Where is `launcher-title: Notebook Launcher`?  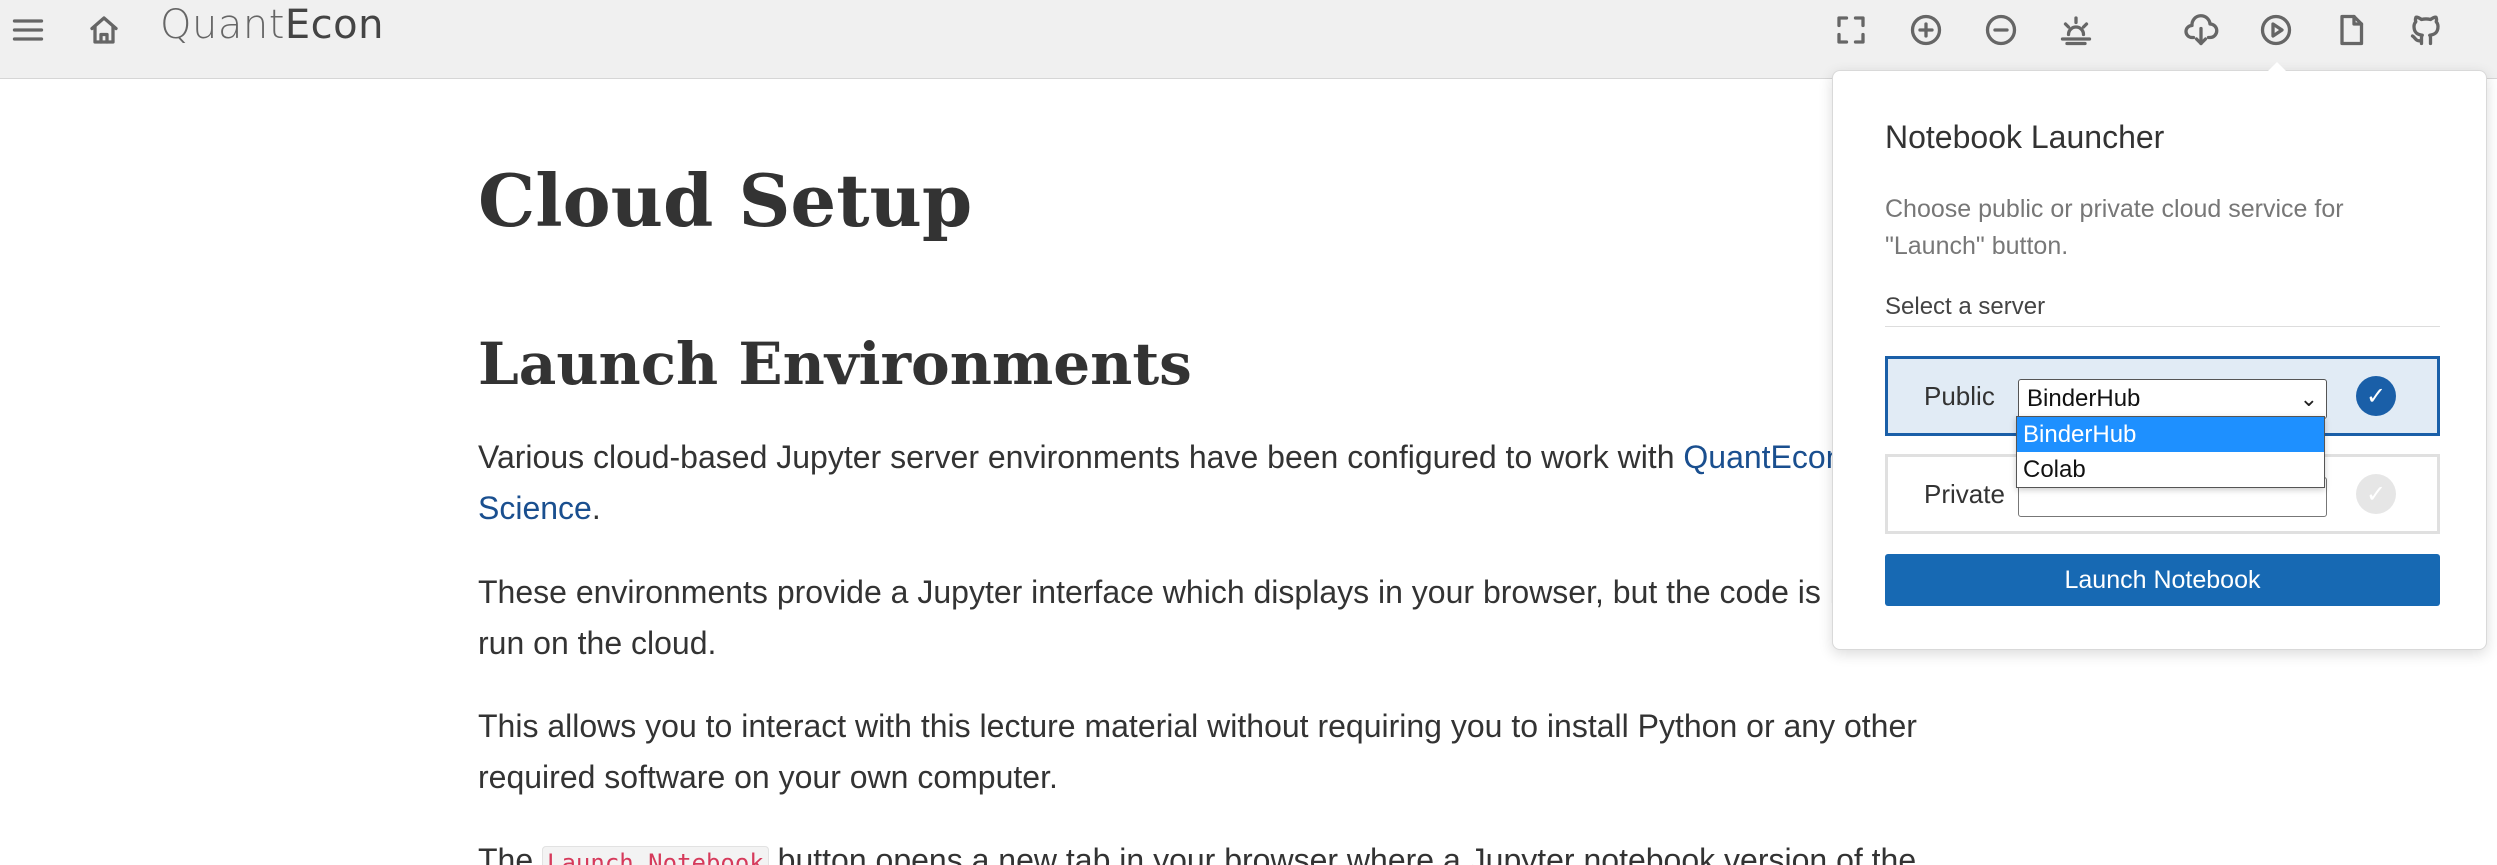 launcher-title: Notebook Launcher is located at coordinates (2025, 137).